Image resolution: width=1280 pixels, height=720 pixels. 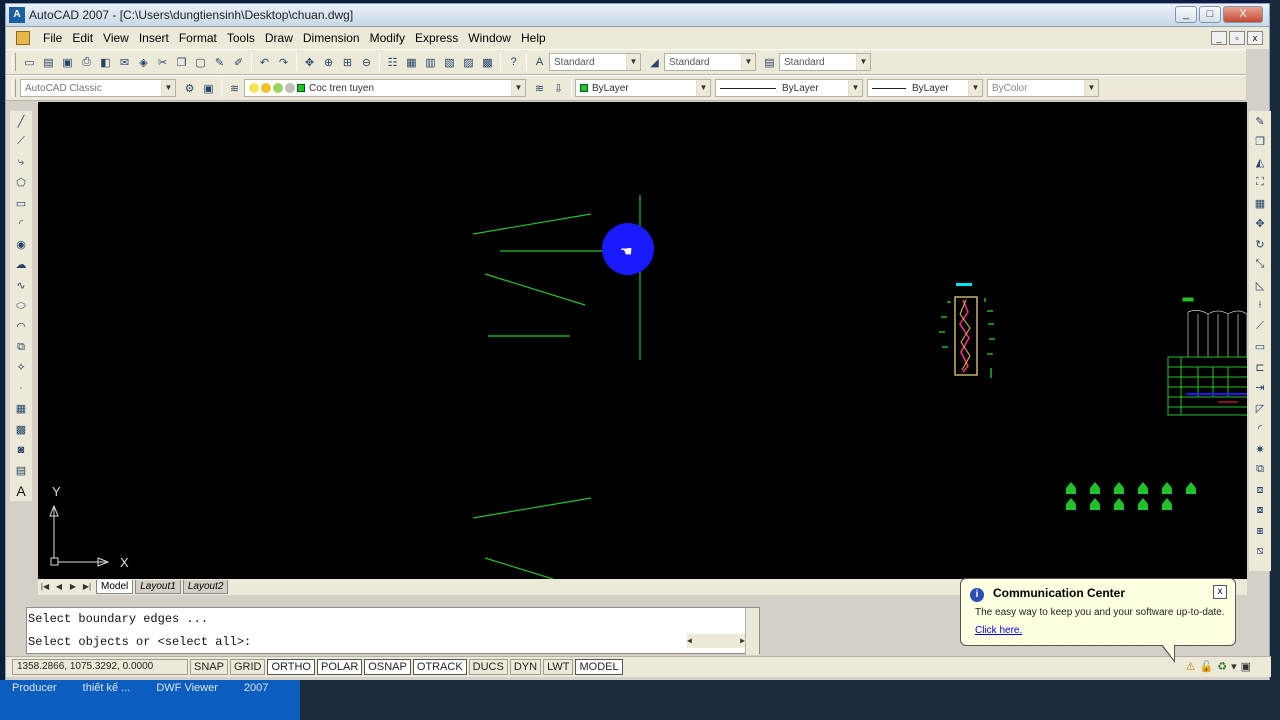 I want to click on copy-icon: ❐, so click(x=181, y=62).